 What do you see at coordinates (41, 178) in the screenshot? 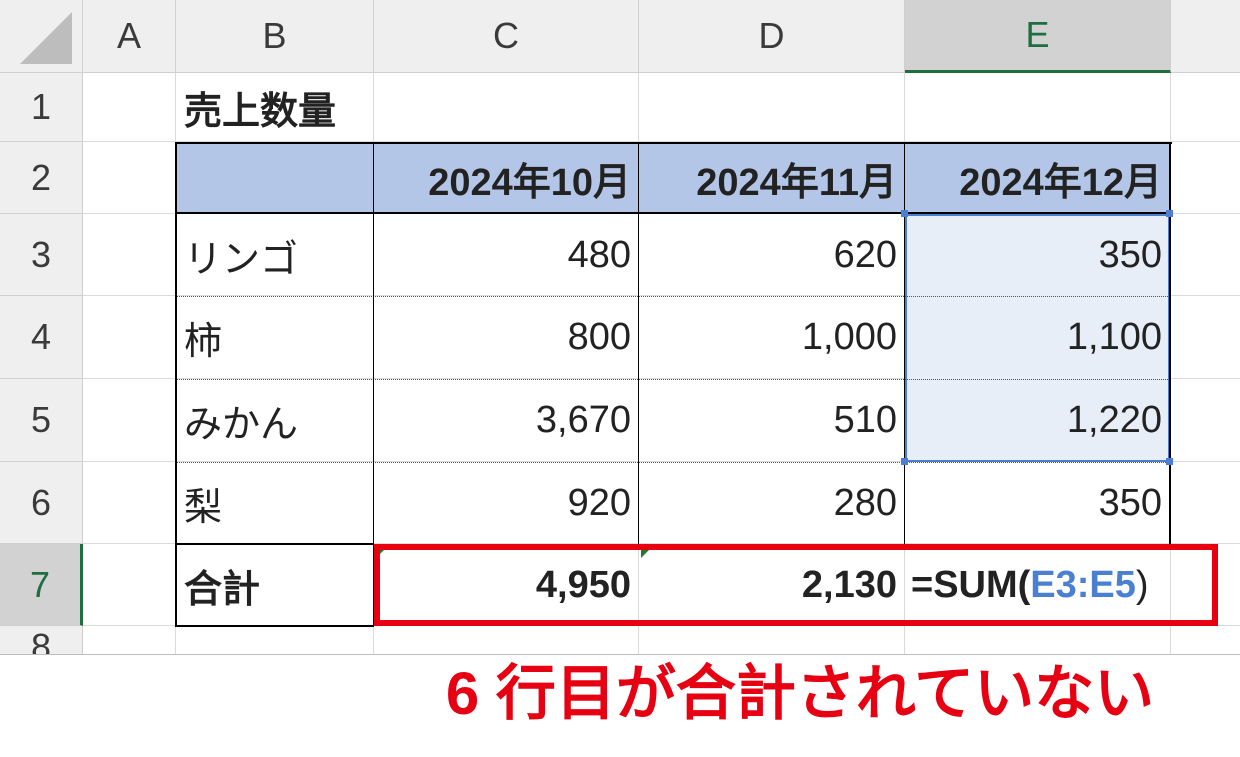
I see `row-header-2: 2` at bounding box center [41, 178].